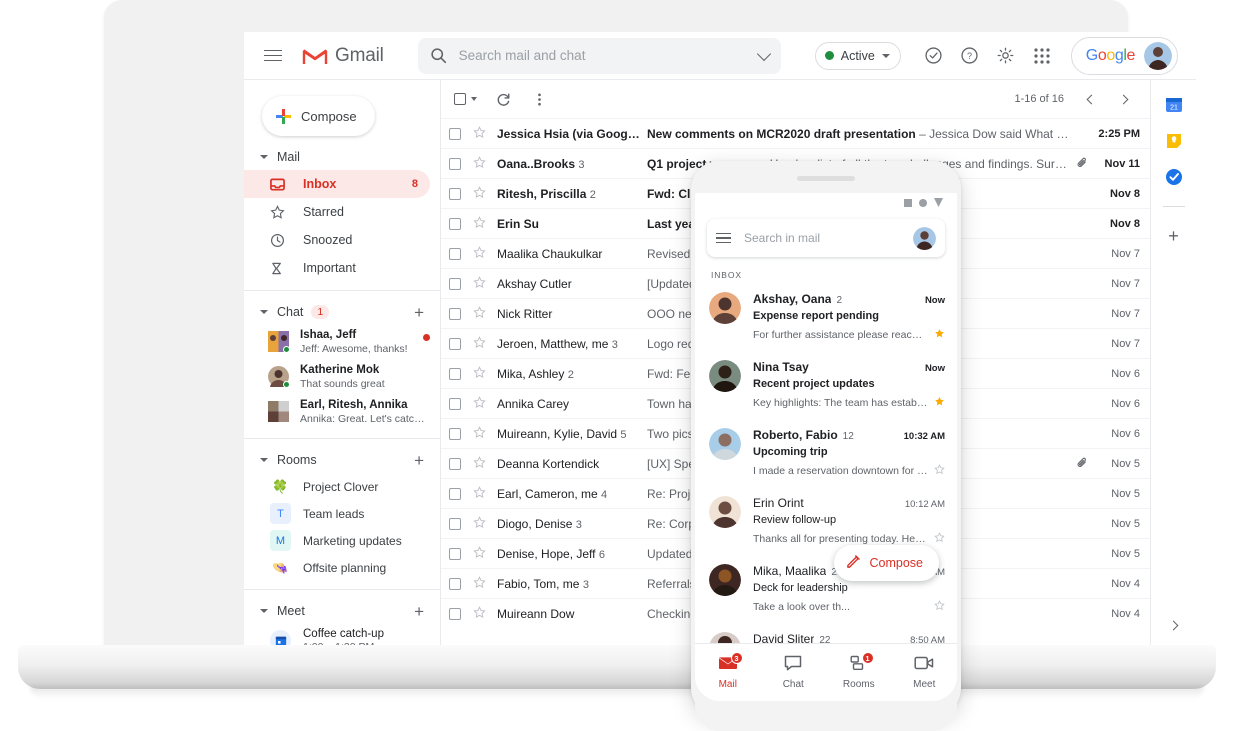  What do you see at coordinates (342, 377) in the screenshot?
I see `chat-item: Katherine Mok That sounds great` at bounding box center [342, 377].